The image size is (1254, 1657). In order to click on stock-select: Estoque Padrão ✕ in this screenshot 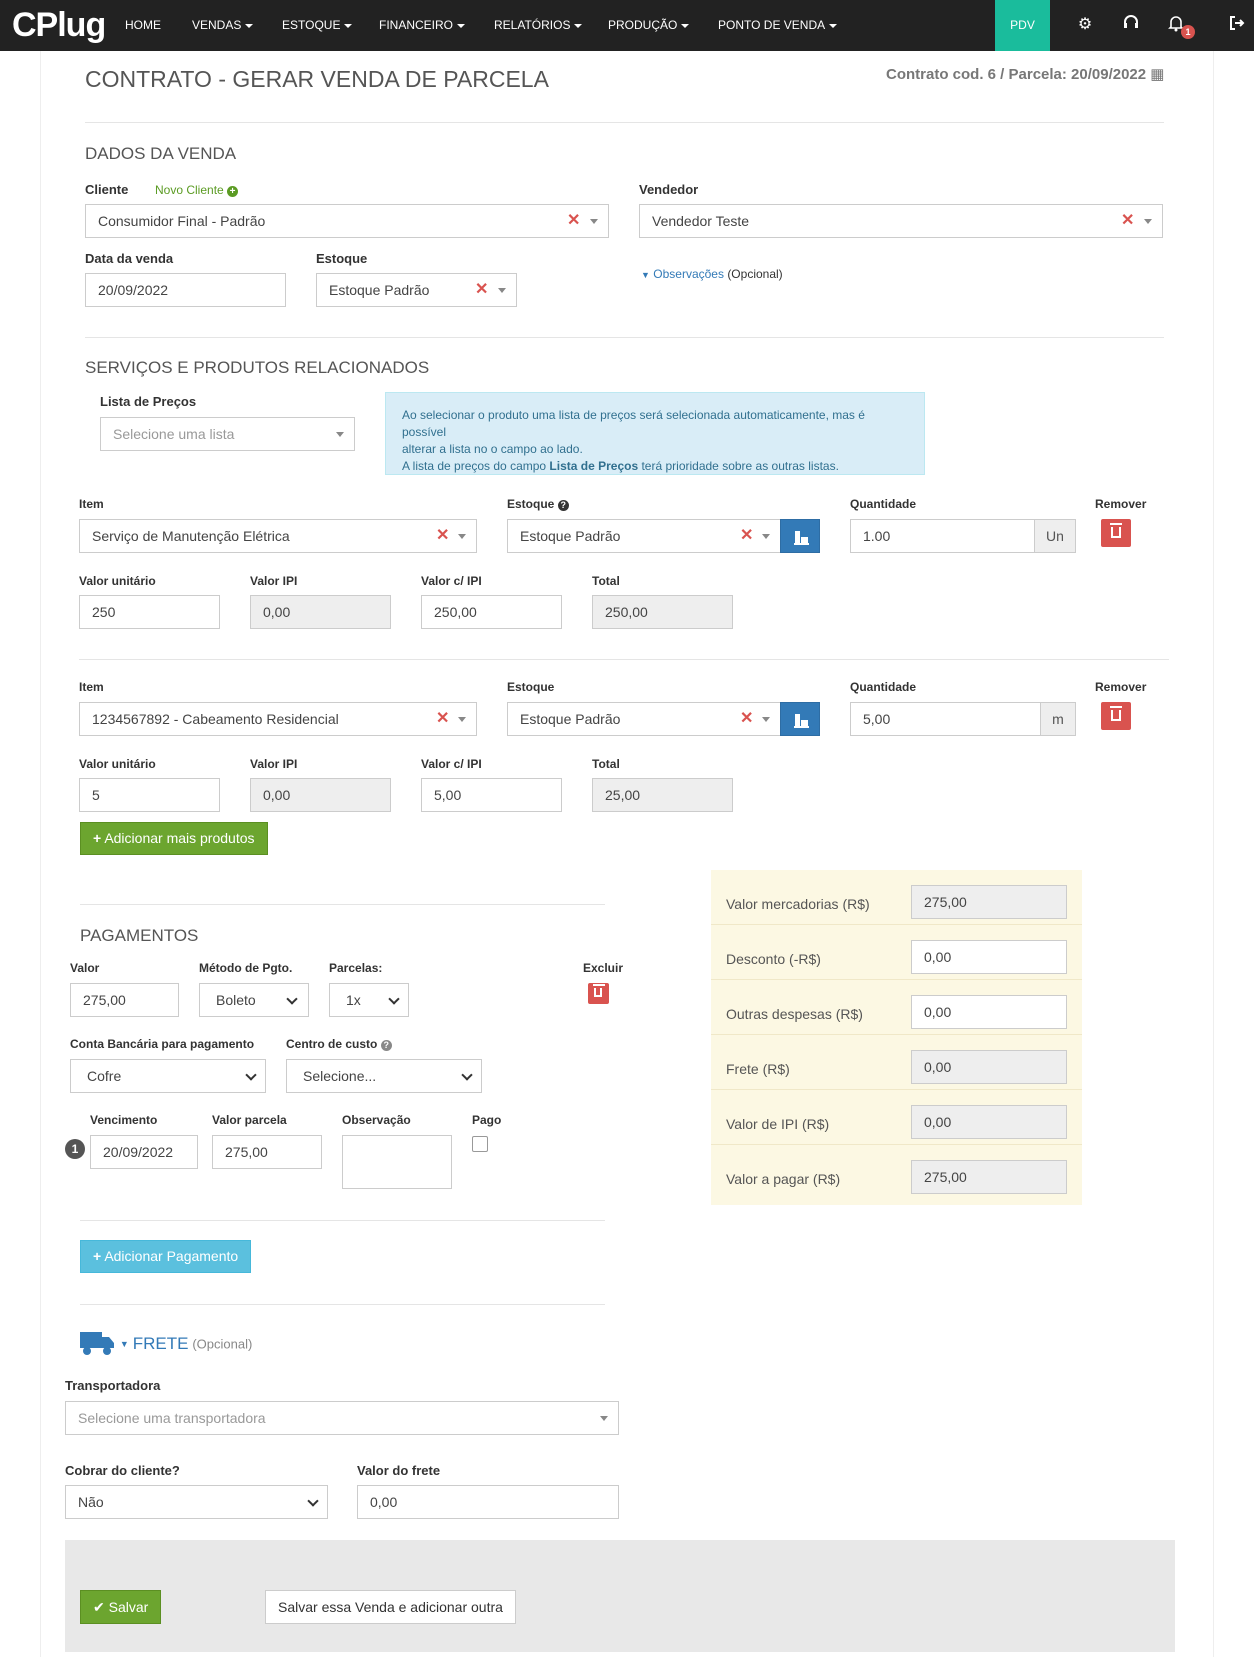, I will do `click(416, 290)`.